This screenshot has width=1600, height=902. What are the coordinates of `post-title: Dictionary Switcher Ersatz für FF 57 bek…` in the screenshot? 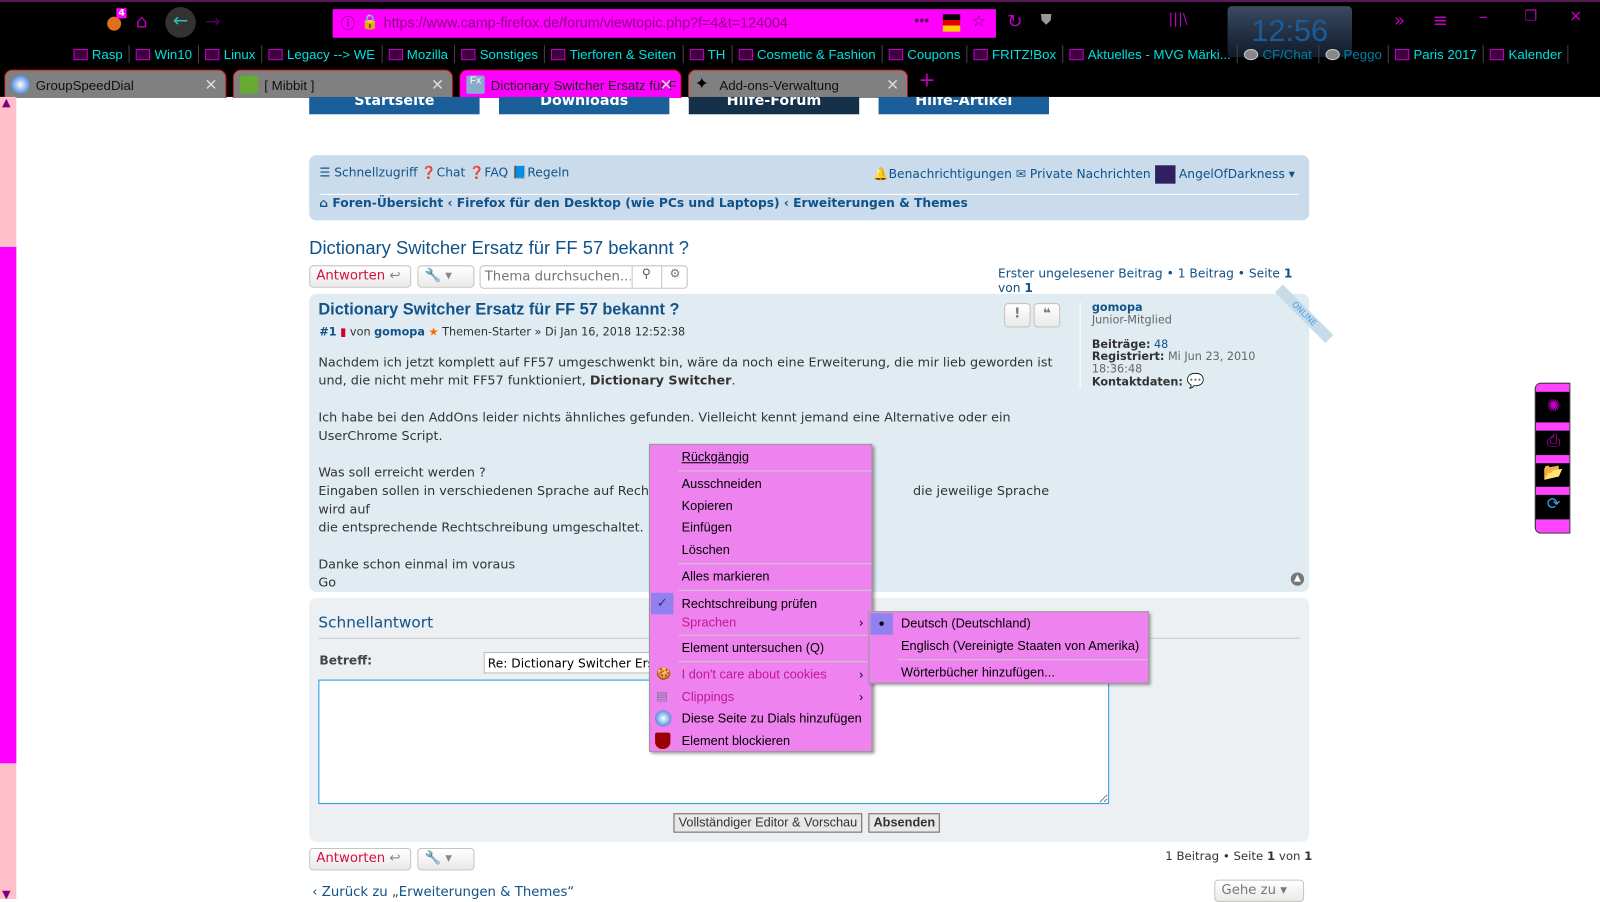 It's located at (498, 310).